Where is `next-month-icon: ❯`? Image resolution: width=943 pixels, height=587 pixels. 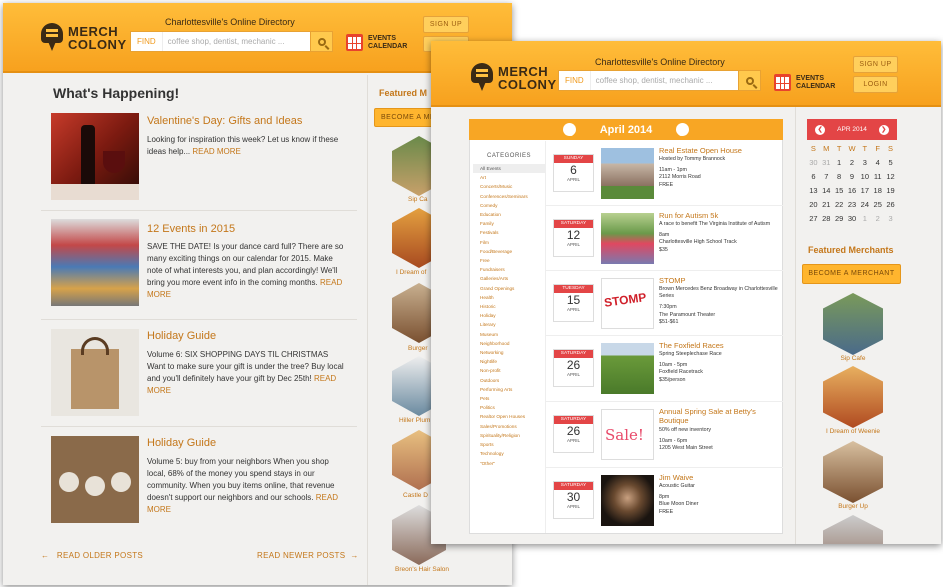 next-month-icon: ❯ is located at coordinates (683, 129).